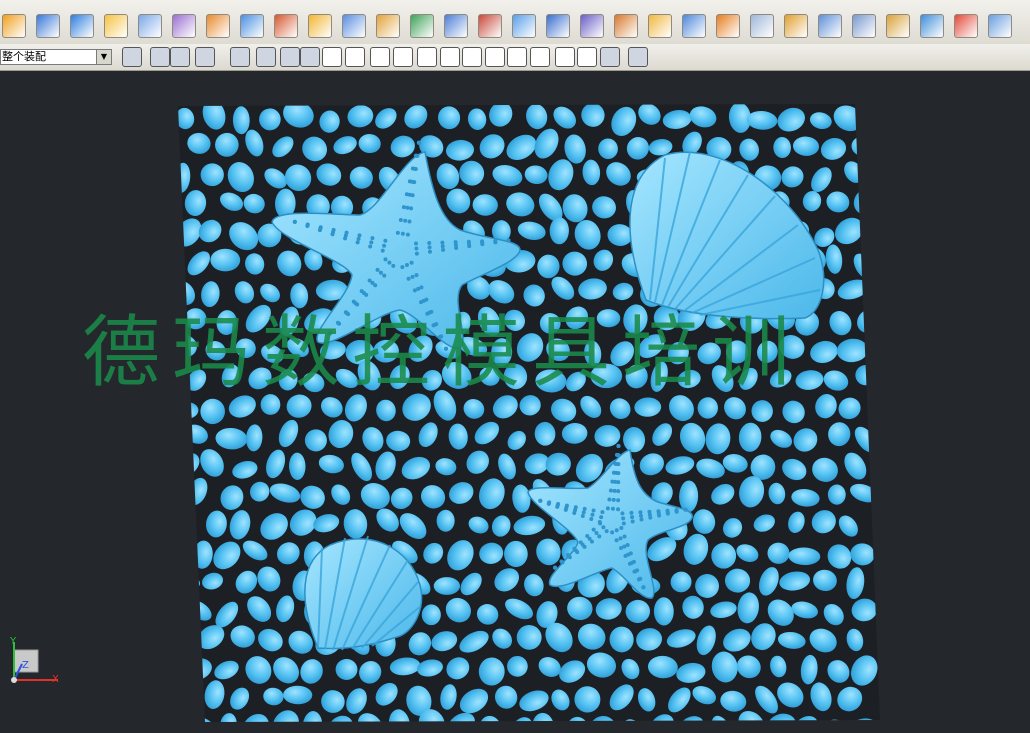  I want to click on spline-icon, so click(450, 57).